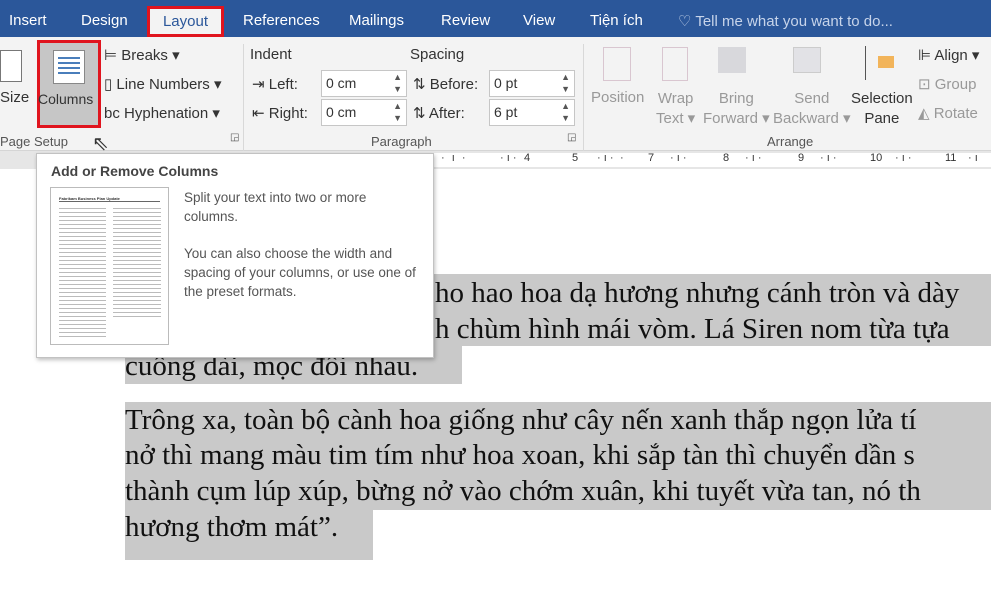 Image resolution: width=991 pixels, height=615 pixels. What do you see at coordinates (790, 141) in the screenshot?
I see `group-label-arrange: Arrange` at bounding box center [790, 141].